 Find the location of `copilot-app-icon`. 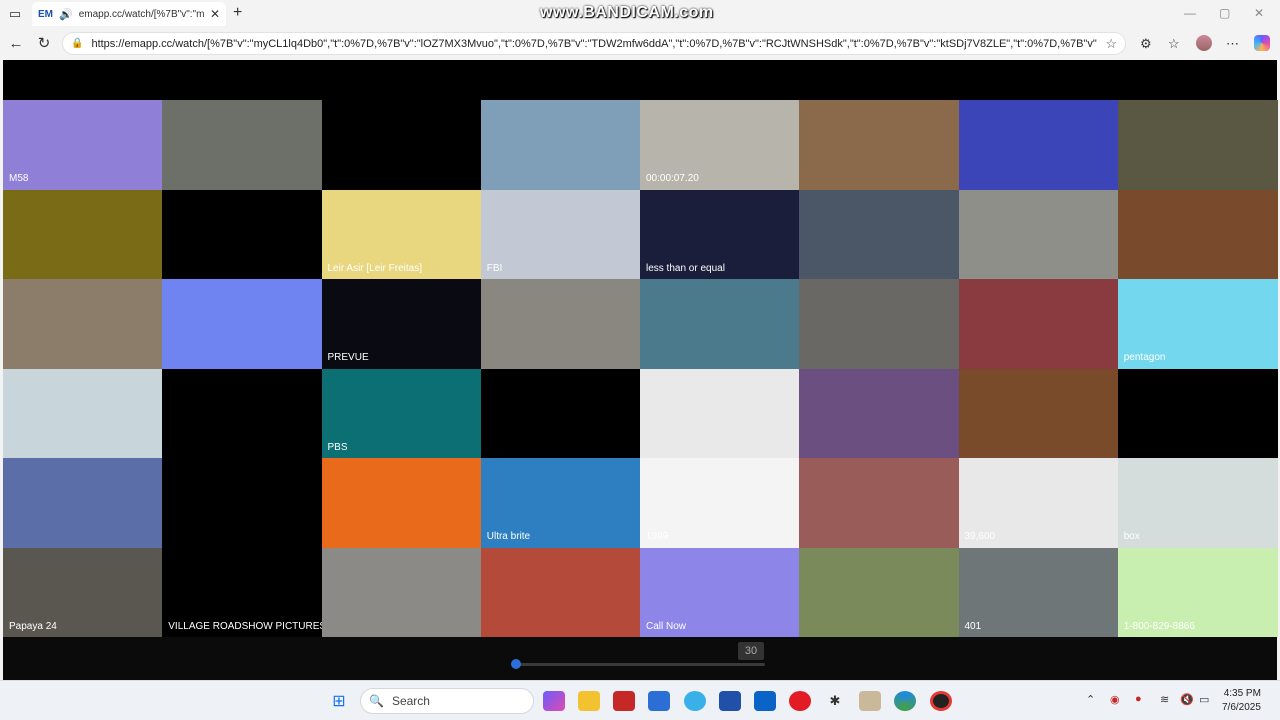

copilot-app-icon is located at coordinates (554, 701).